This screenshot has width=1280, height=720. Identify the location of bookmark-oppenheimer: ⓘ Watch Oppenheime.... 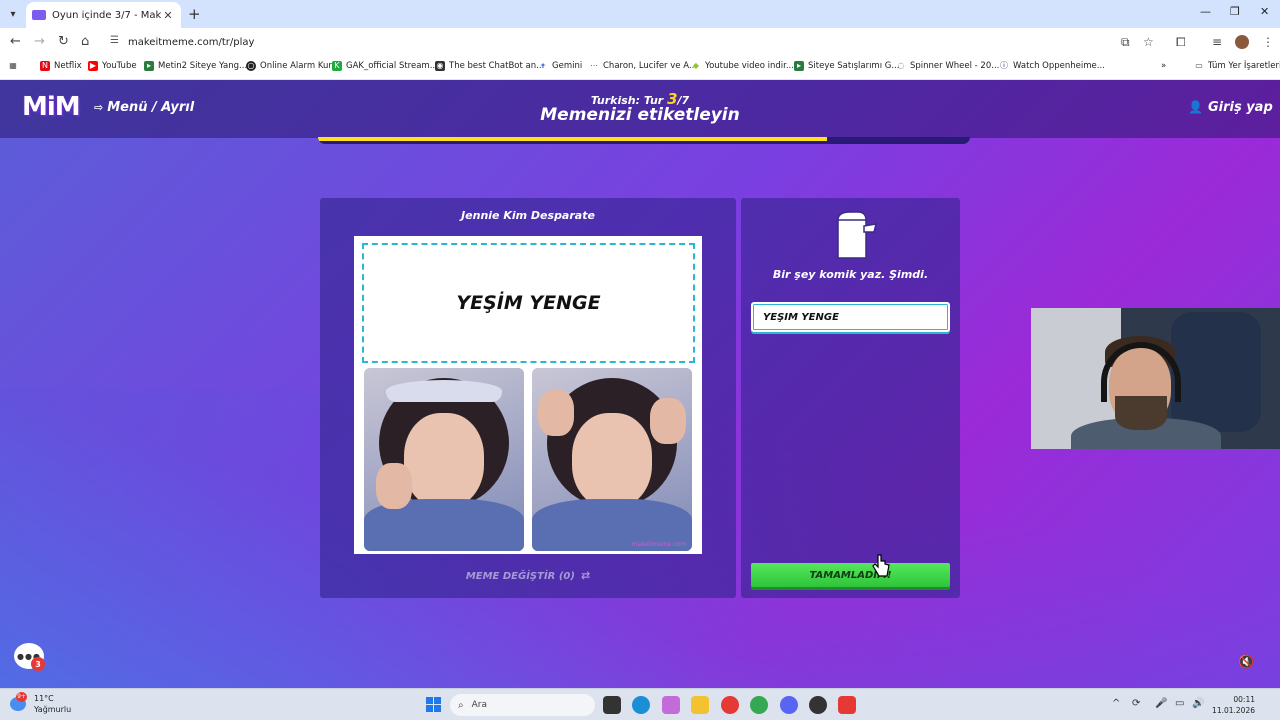
(1052, 66).